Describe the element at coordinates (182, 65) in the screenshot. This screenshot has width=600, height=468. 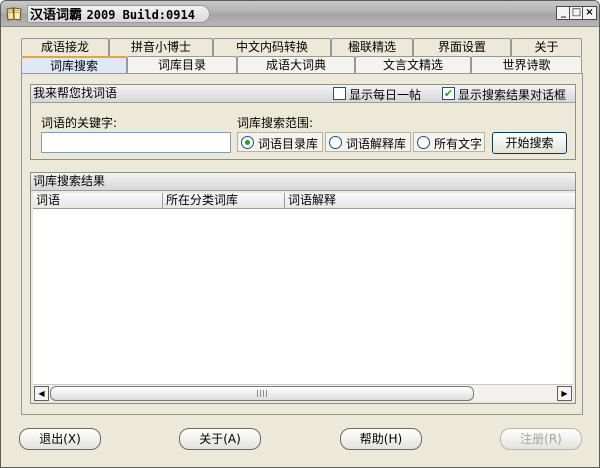
I see `tab-lexicon-directory: 词库目录` at that location.